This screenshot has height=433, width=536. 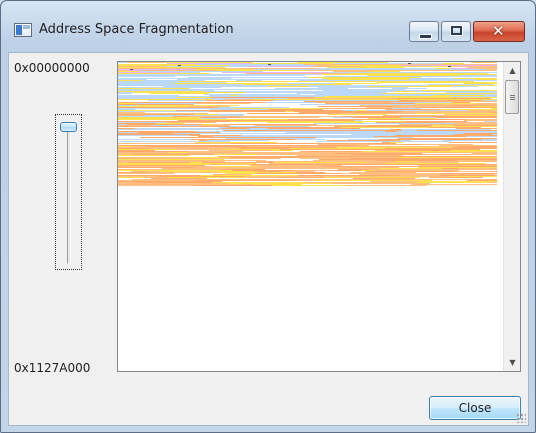 What do you see at coordinates (68, 127) in the screenshot?
I see `slider-thumb` at bounding box center [68, 127].